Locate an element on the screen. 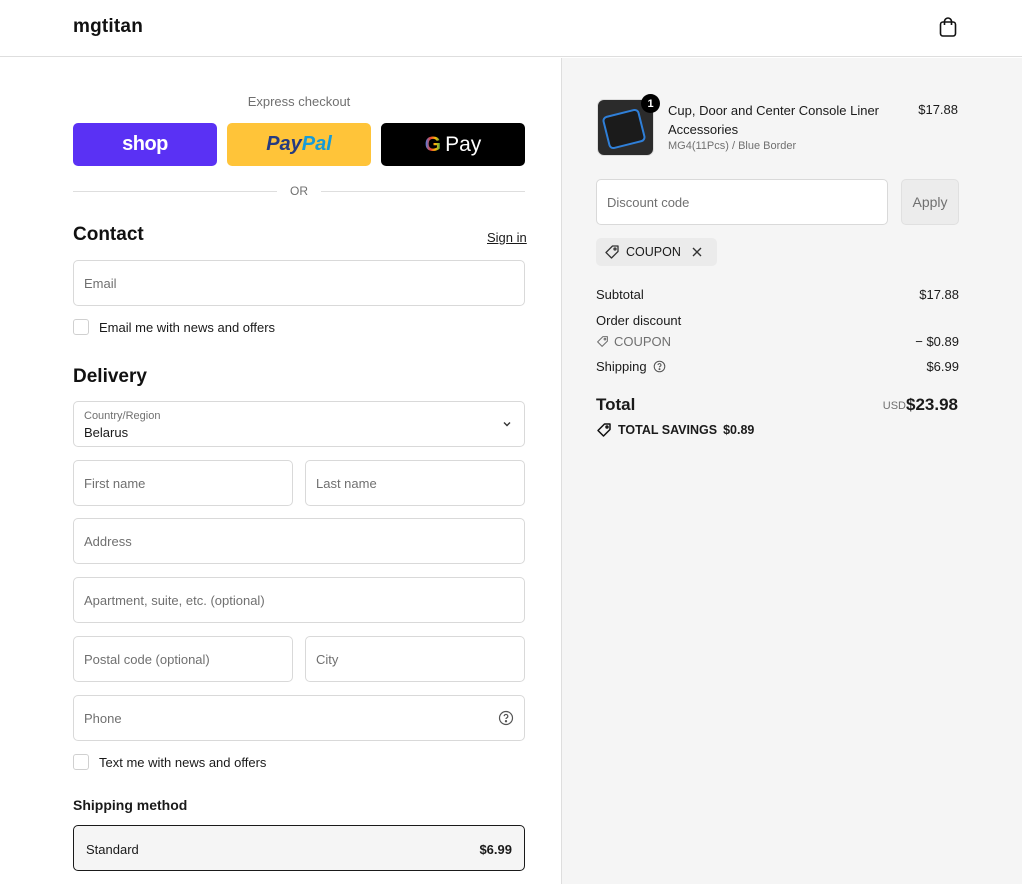 This screenshot has width=1022, height=884. shipping-label: Shipping is located at coordinates (621, 366).